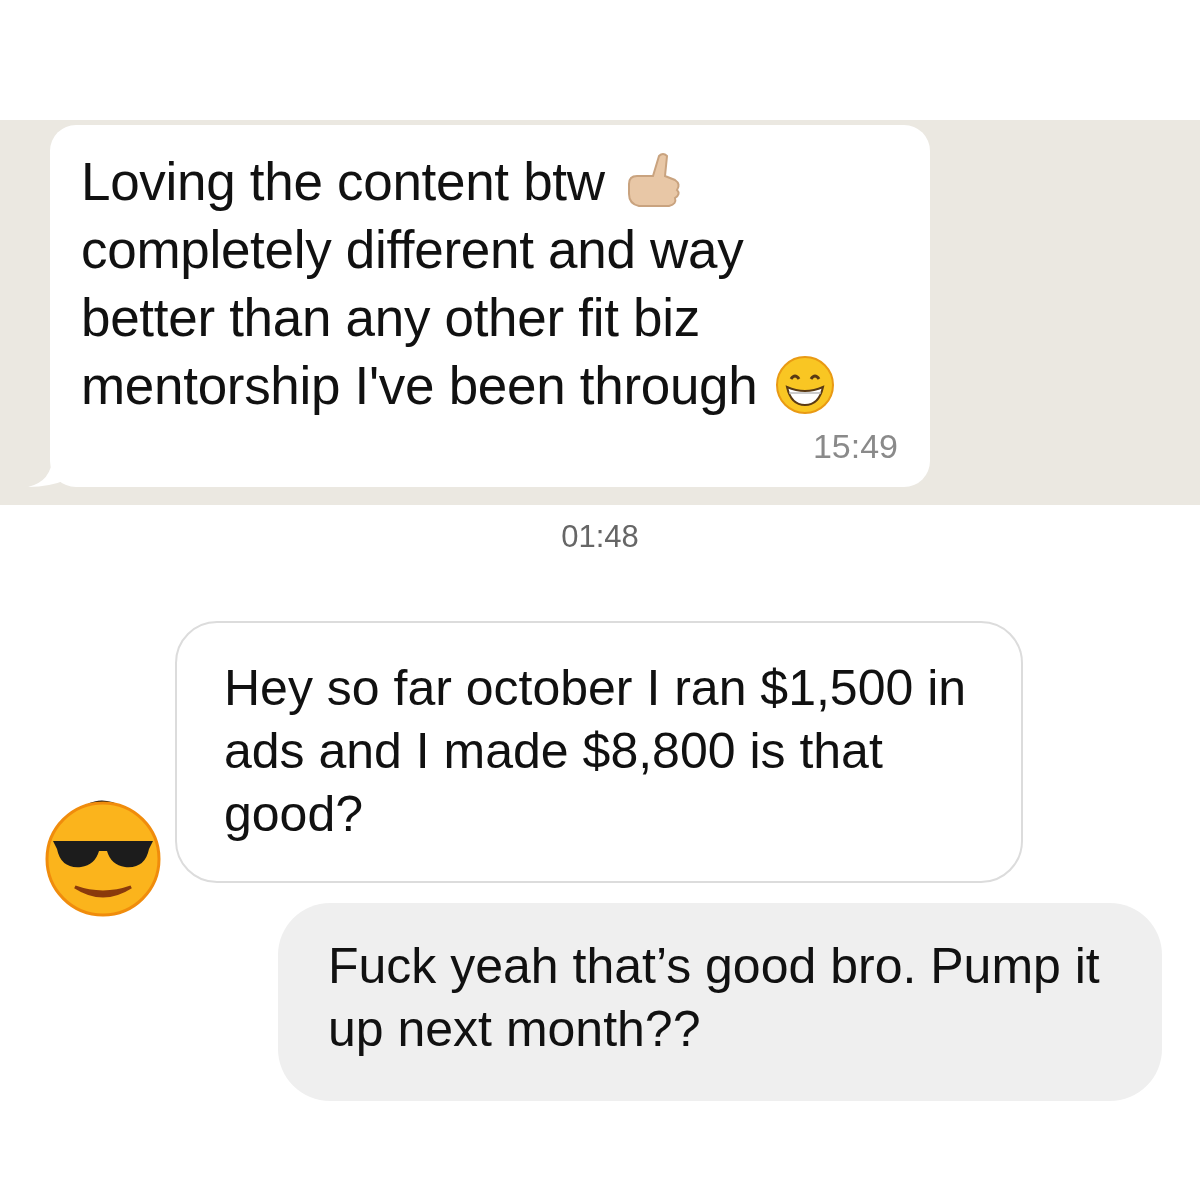 This screenshot has height=1200, width=1200. I want to click on message-text: better than any other fit biz, so click(390, 317).